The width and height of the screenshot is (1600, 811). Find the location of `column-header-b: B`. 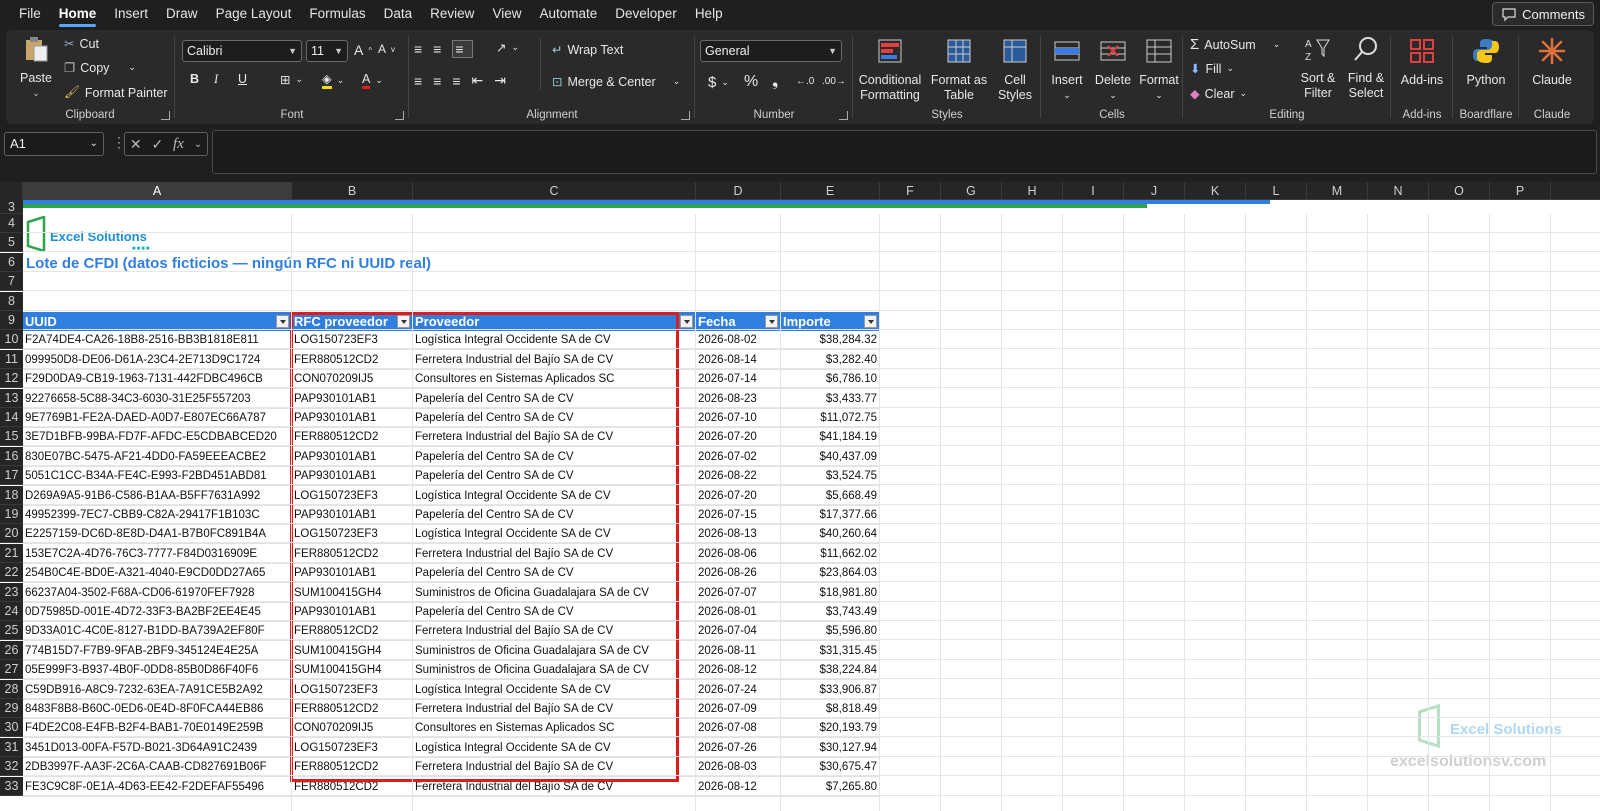

column-header-b: B is located at coordinates (352, 191).